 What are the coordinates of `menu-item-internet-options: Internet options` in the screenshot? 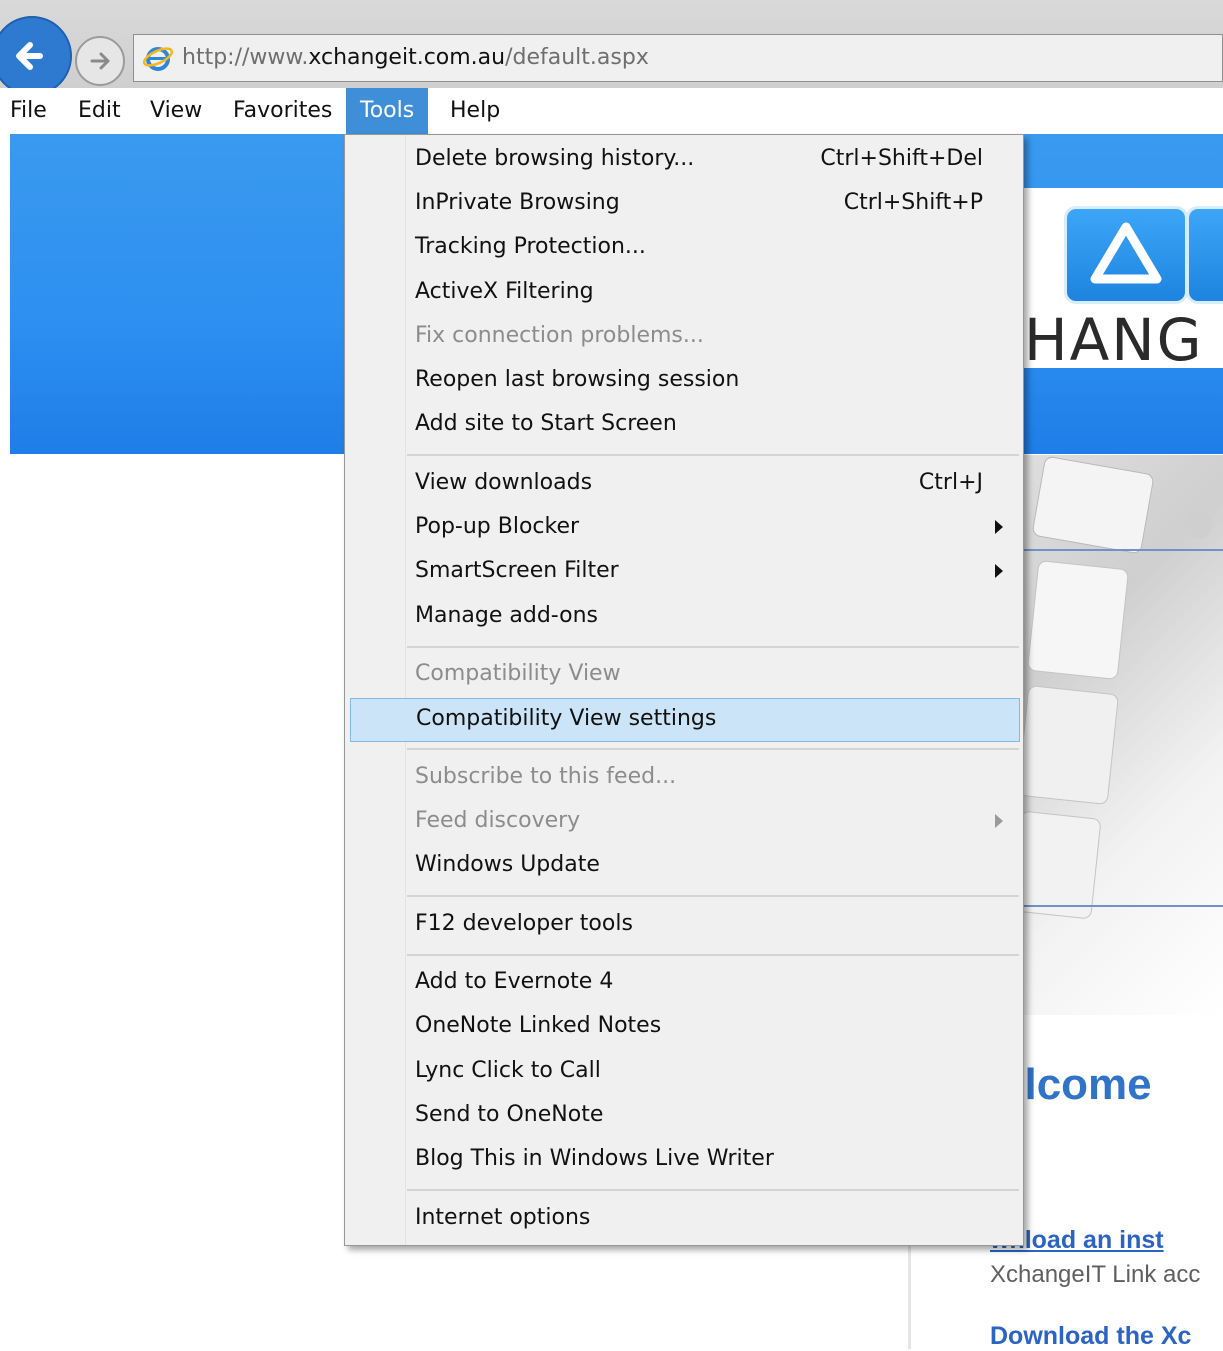 It's located at (684, 1219).